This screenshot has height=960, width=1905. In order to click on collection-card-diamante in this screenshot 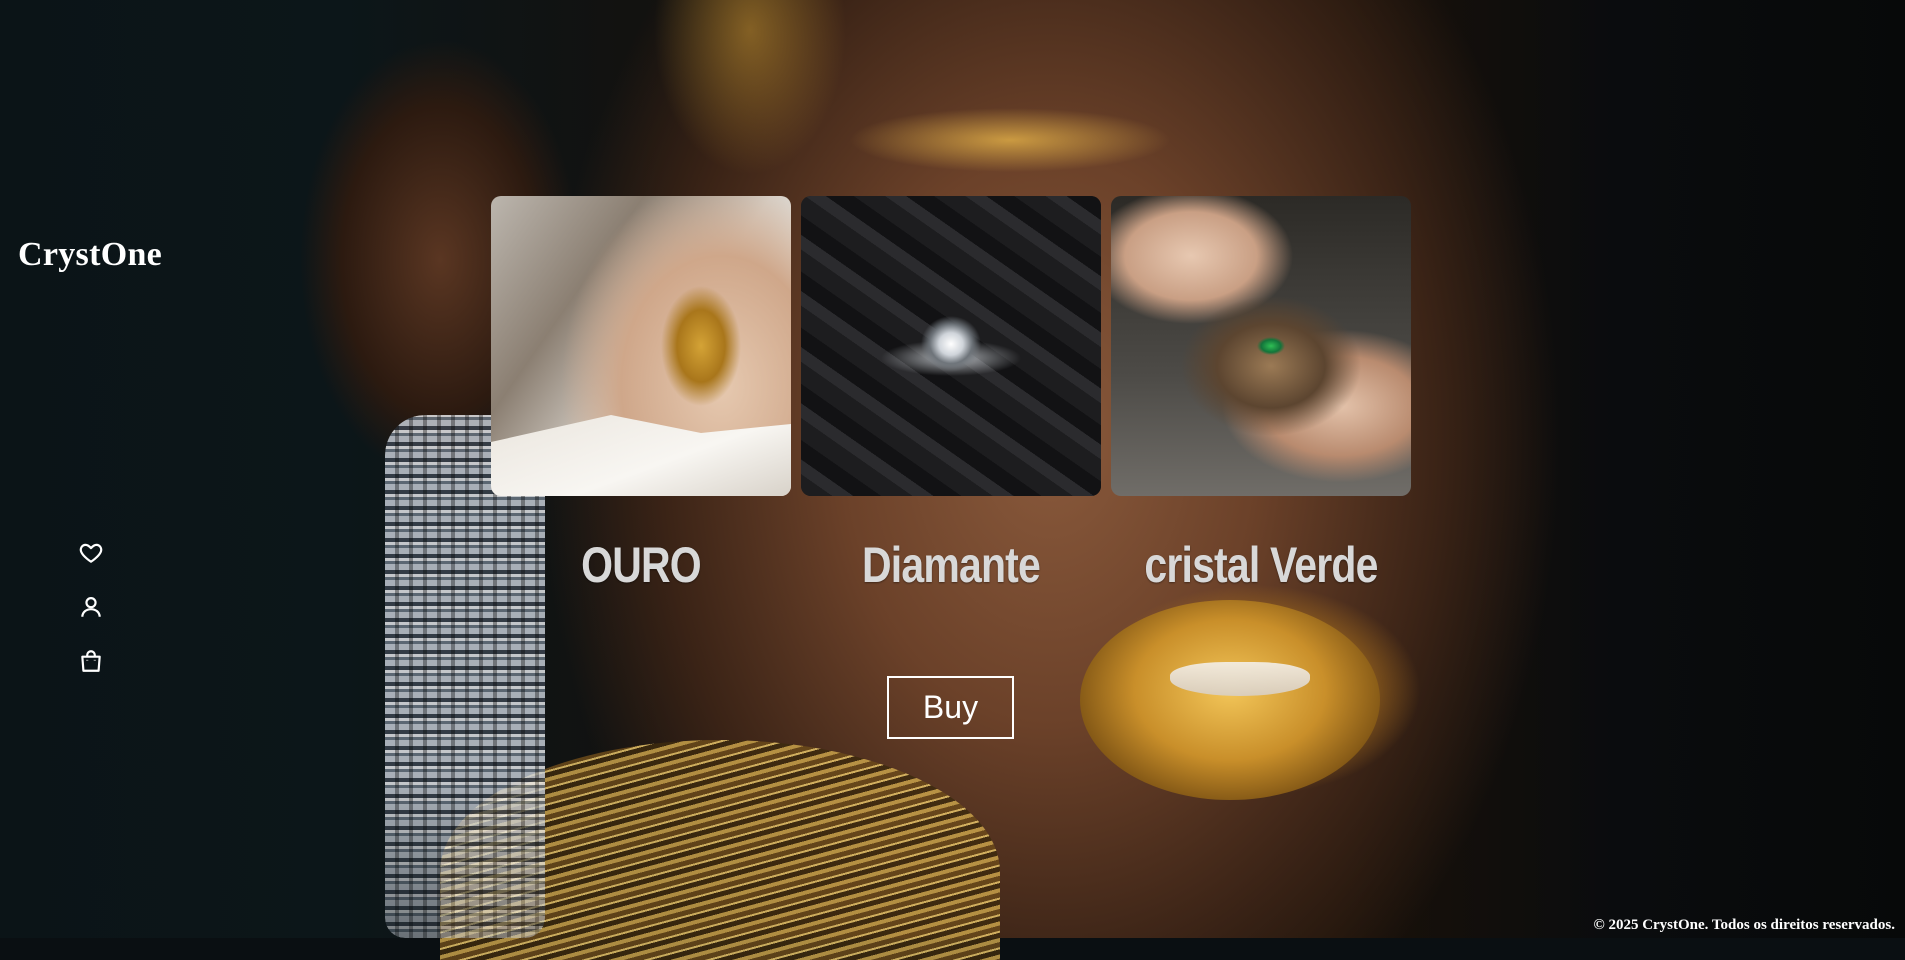, I will do `click(951, 346)`.